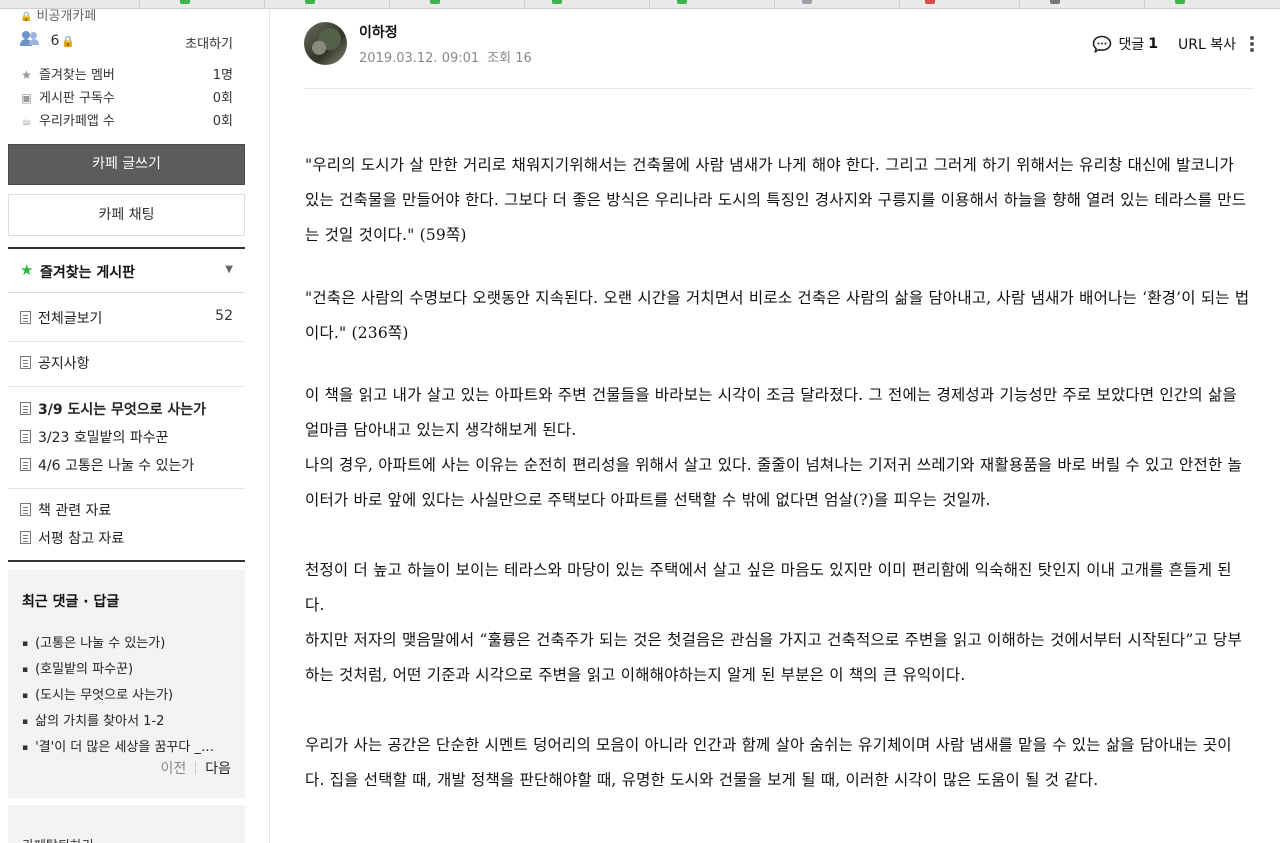  What do you see at coordinates (88, 273) in the screenshot?
I see `favorite-boards-label: 즐겨찾는 게시판` at bounding box center [88, 273].